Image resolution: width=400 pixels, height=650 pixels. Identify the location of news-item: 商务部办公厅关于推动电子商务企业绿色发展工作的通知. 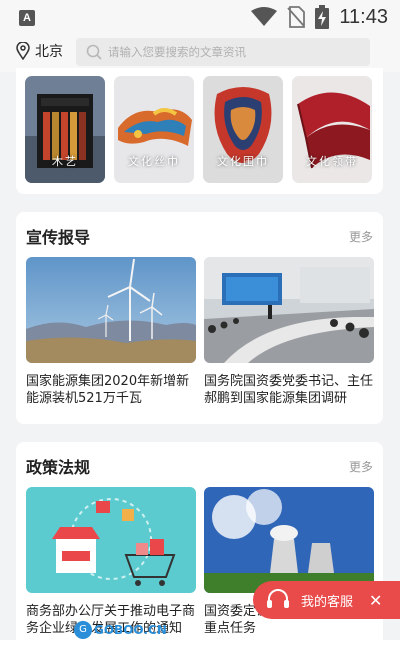
(111, 562).